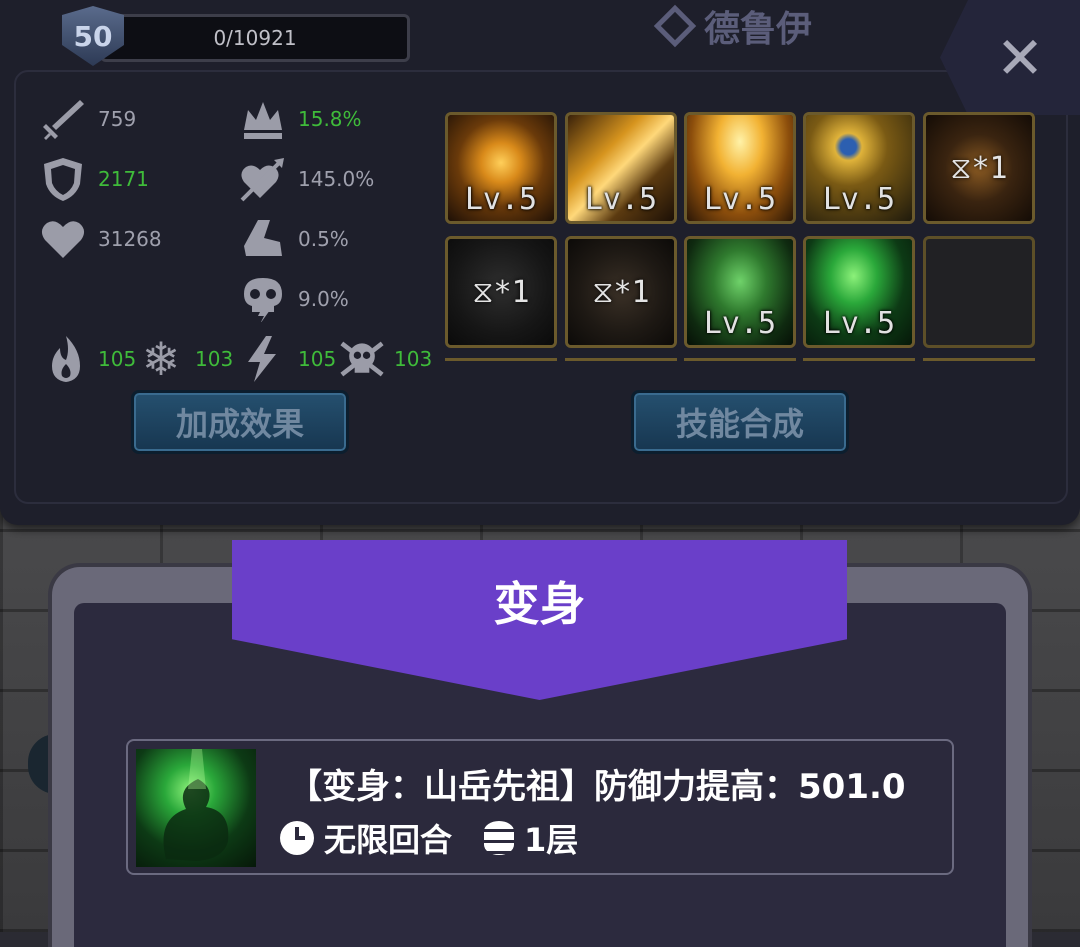 Image resolution: width=1080 pixels, height=947 pixels. Describe the element at coordinates (263, 239) in the screenshot. I see `boot-icon` at that location.